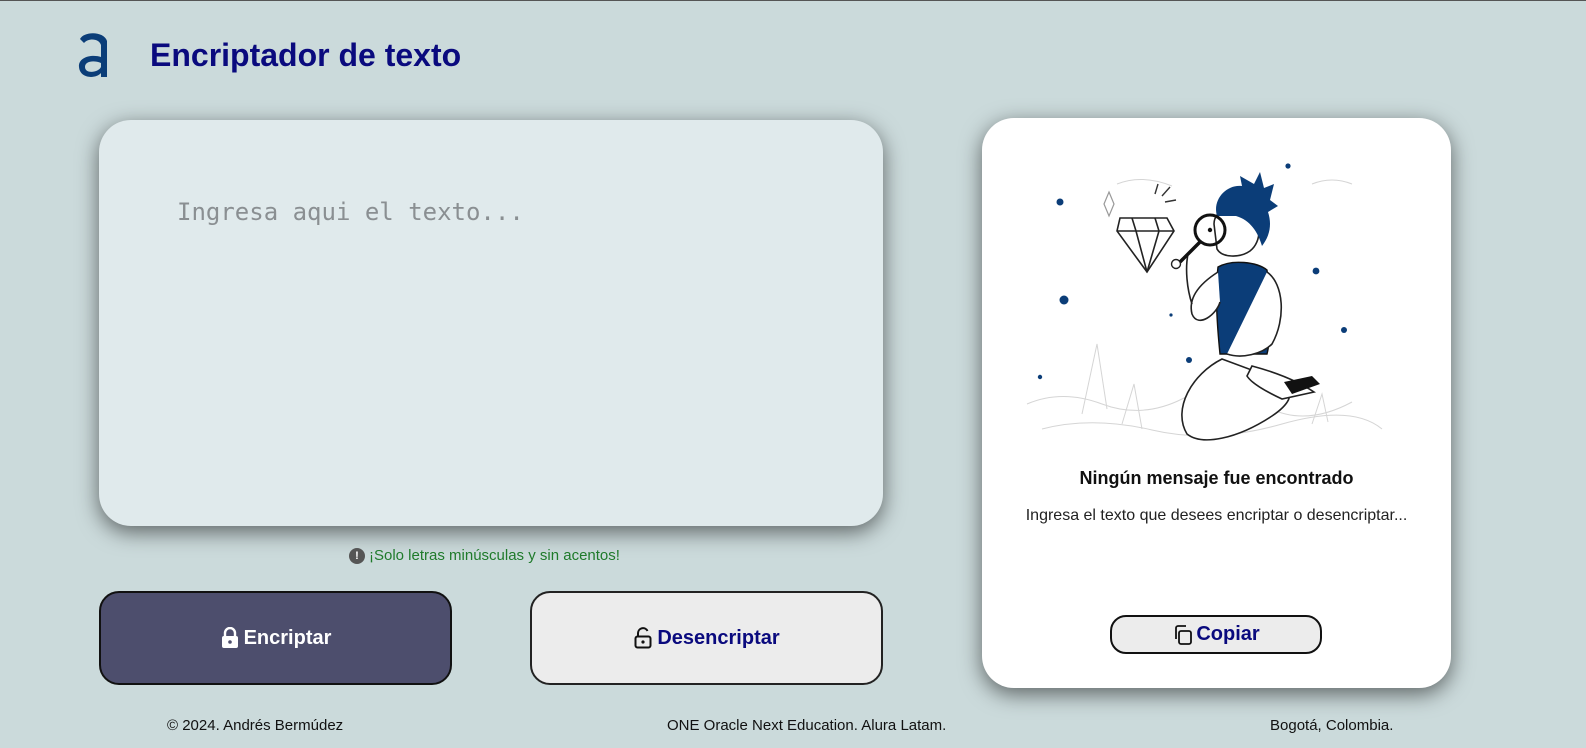 Image resolution: width=1586 pixels, height=748 pixels. Describe the element at coordinates (1228, 634) in the screenshot. I see `copy-button-label: Copiar` at that location.